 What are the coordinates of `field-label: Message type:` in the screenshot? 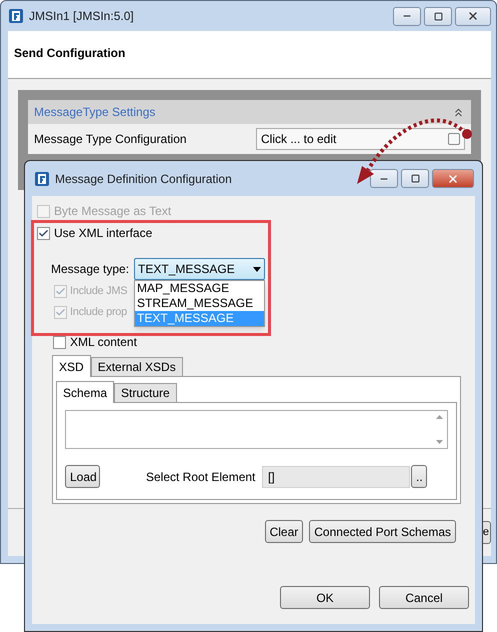 It's located at (90, 269).